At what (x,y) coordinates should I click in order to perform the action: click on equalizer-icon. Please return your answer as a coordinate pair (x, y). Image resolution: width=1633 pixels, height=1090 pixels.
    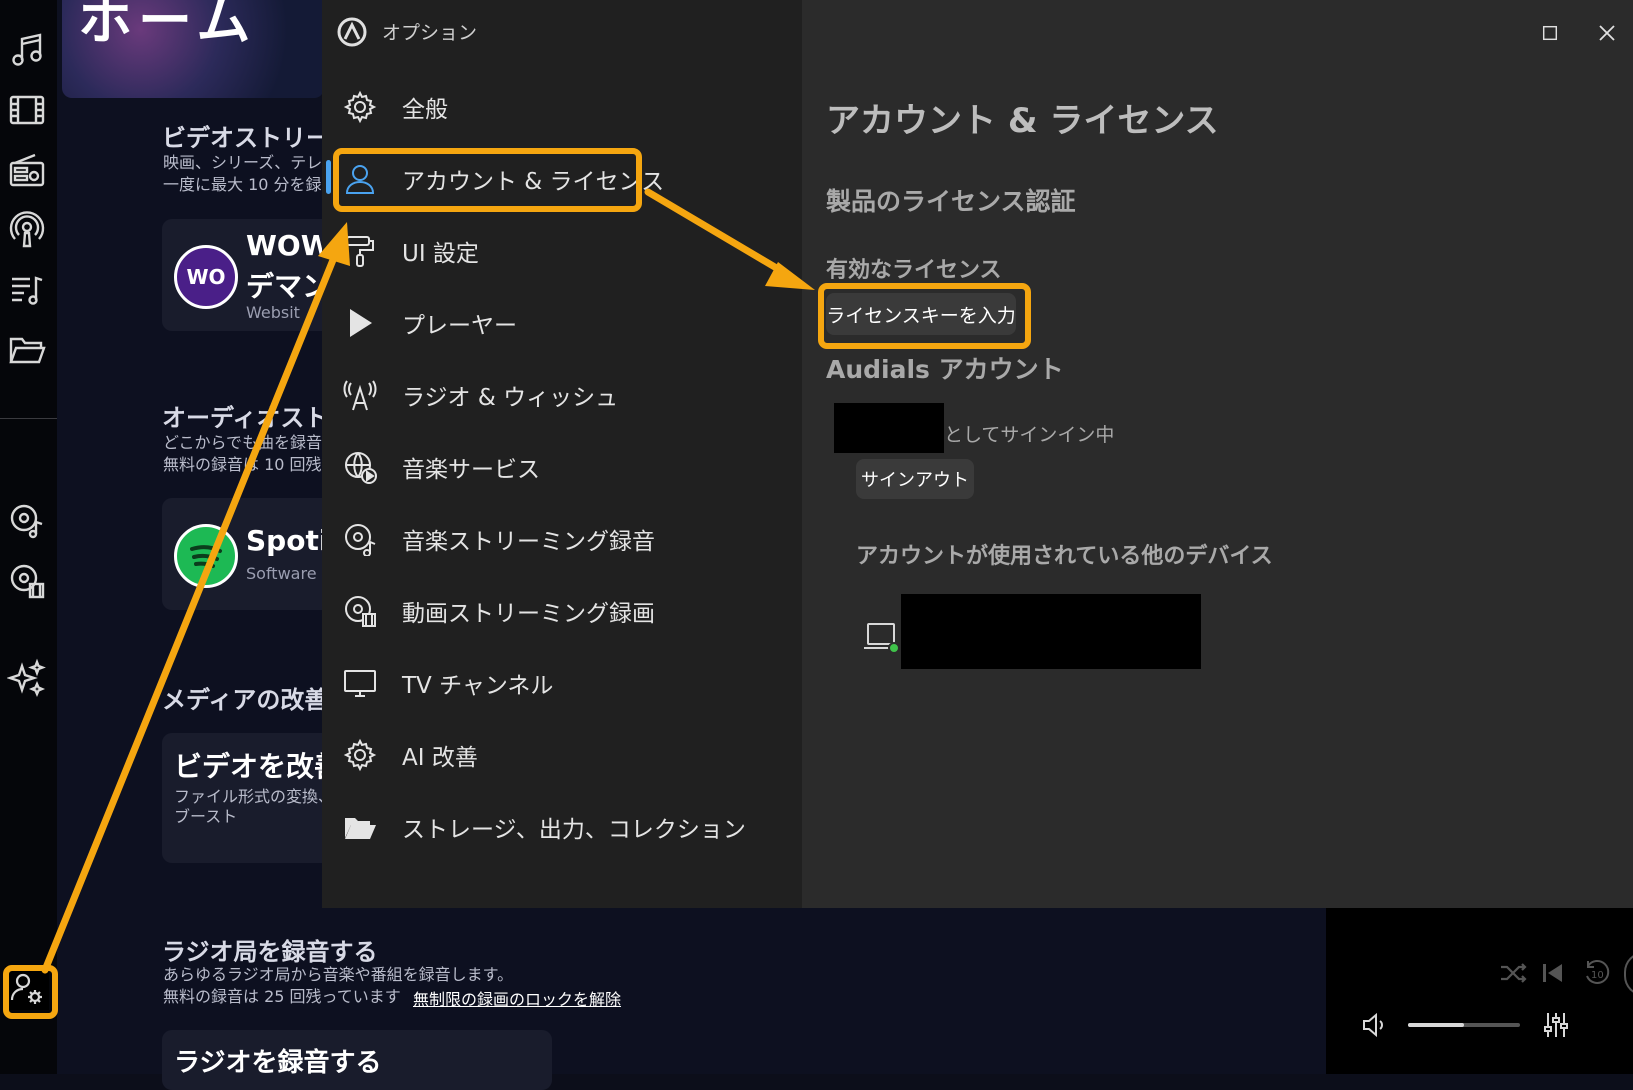
    Looking at the image, I should click on (1556, 1025).